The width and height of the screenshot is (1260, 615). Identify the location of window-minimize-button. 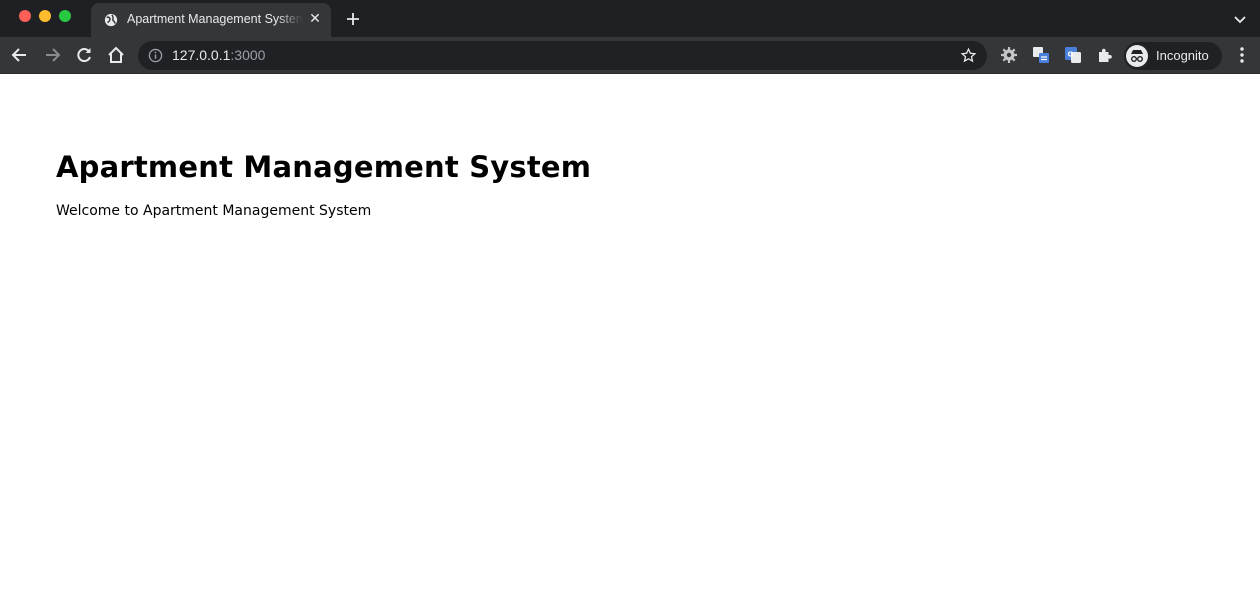
(45, 16).